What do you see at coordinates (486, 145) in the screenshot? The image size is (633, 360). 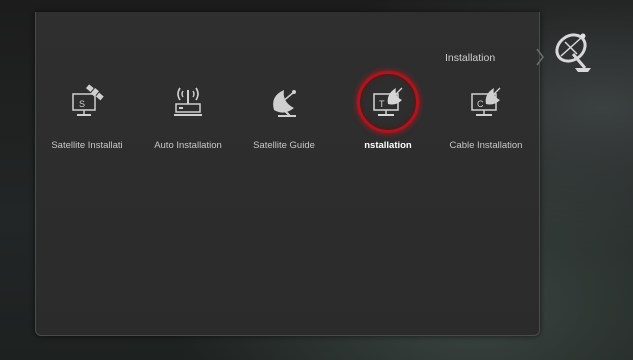 I see `menu-item-label: Cable Installation` at bounding box center [486, 145].